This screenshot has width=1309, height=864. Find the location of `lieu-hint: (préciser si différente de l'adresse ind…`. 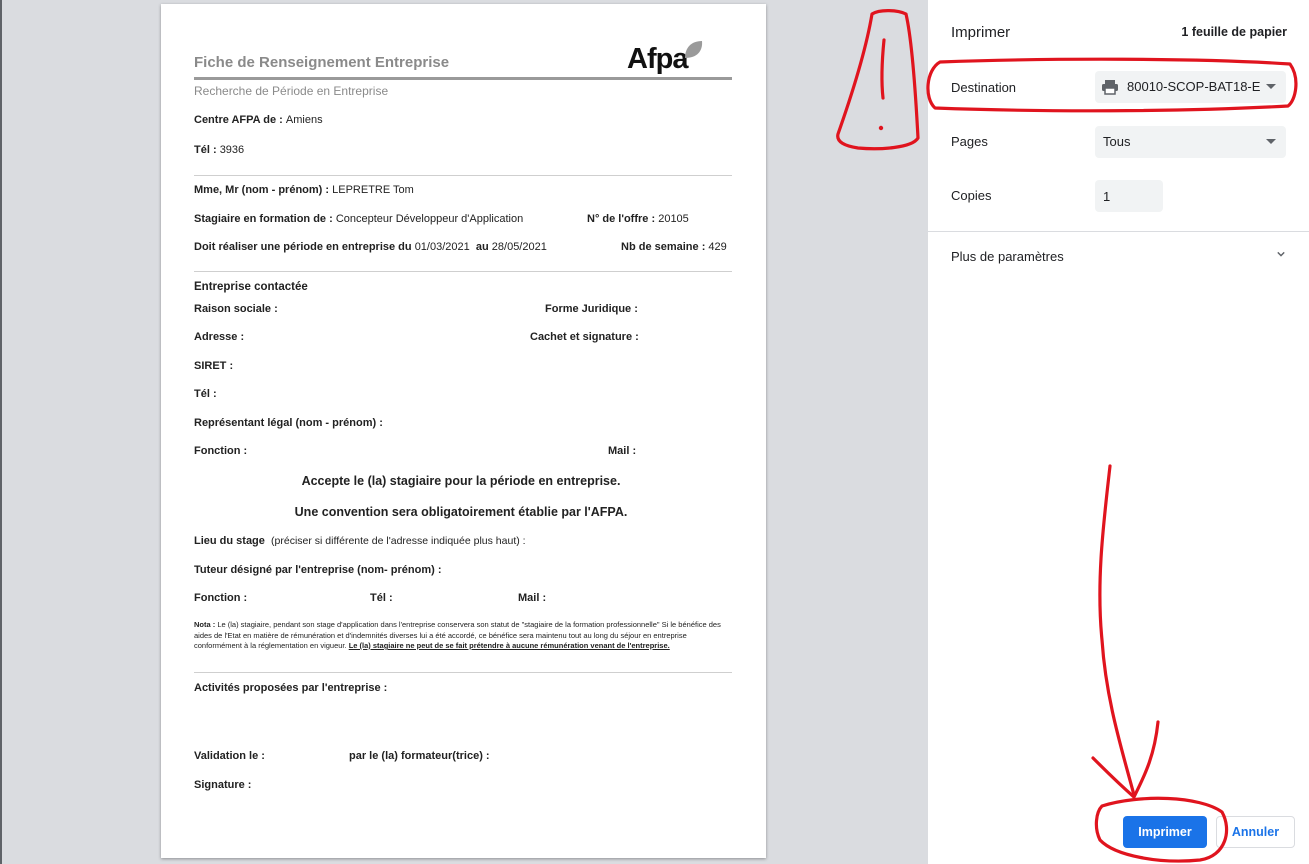

lieu-hint: (préciser si différente de l'adresse ind… is located at coordinates (398, 541).